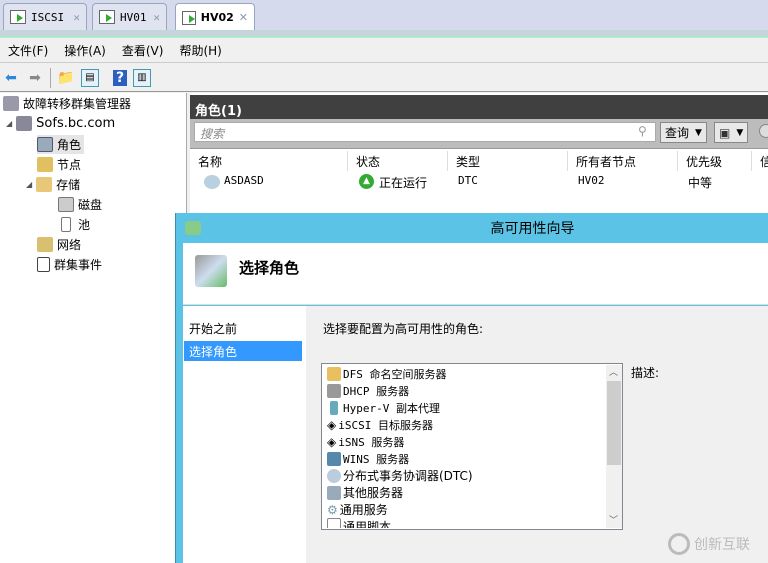  Describe the element at coordinates (78, 265) in the screenshot. I see `tree-label: 群集事件` at that location.